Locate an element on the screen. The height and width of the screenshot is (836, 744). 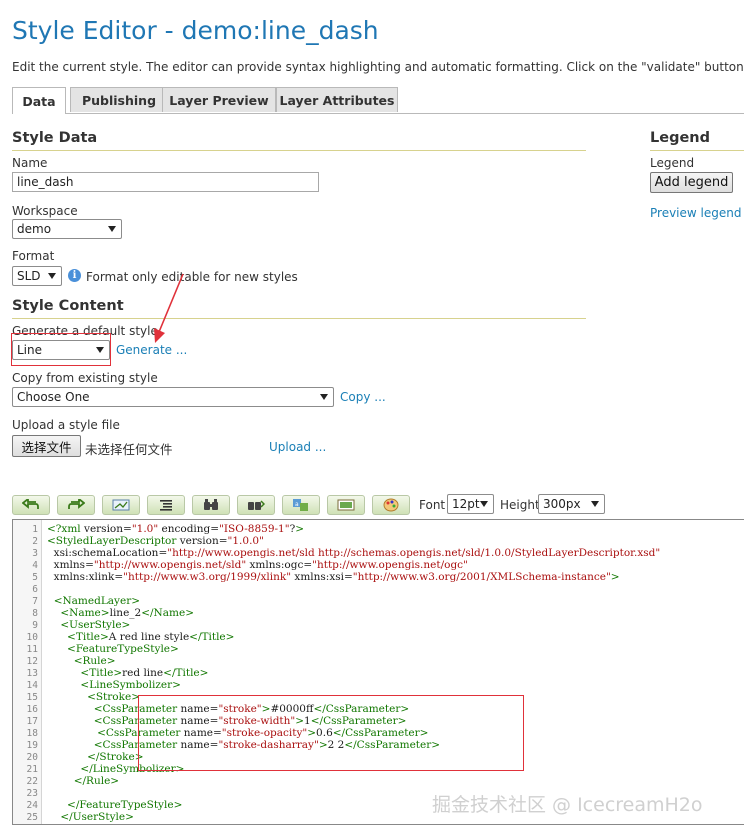
format-icon: a is located at coordinates (301, 505).